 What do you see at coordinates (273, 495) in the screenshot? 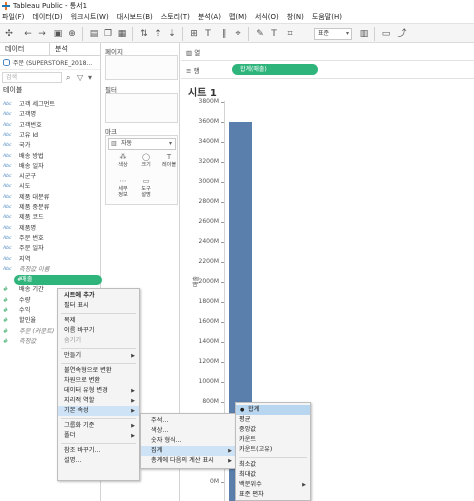
I see `menu-agg-stdev: 표준 편차` at bounding box center [273, 495].